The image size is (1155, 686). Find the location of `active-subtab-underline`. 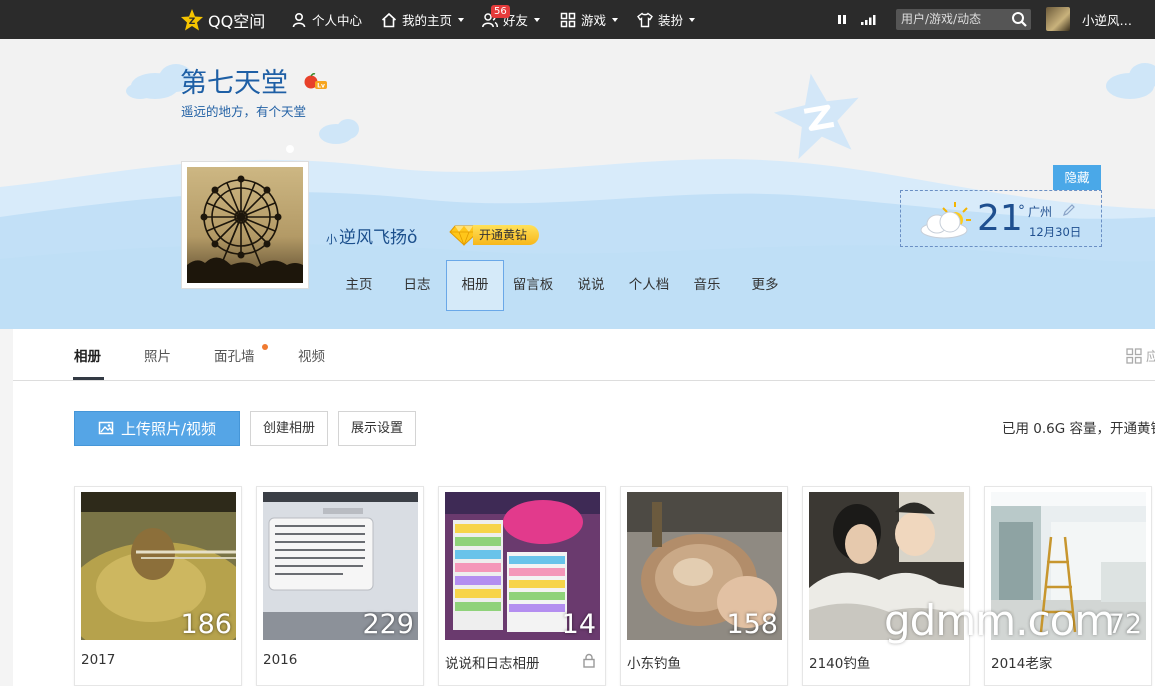

active-subtab-underline is located at coordinates (88, 378).